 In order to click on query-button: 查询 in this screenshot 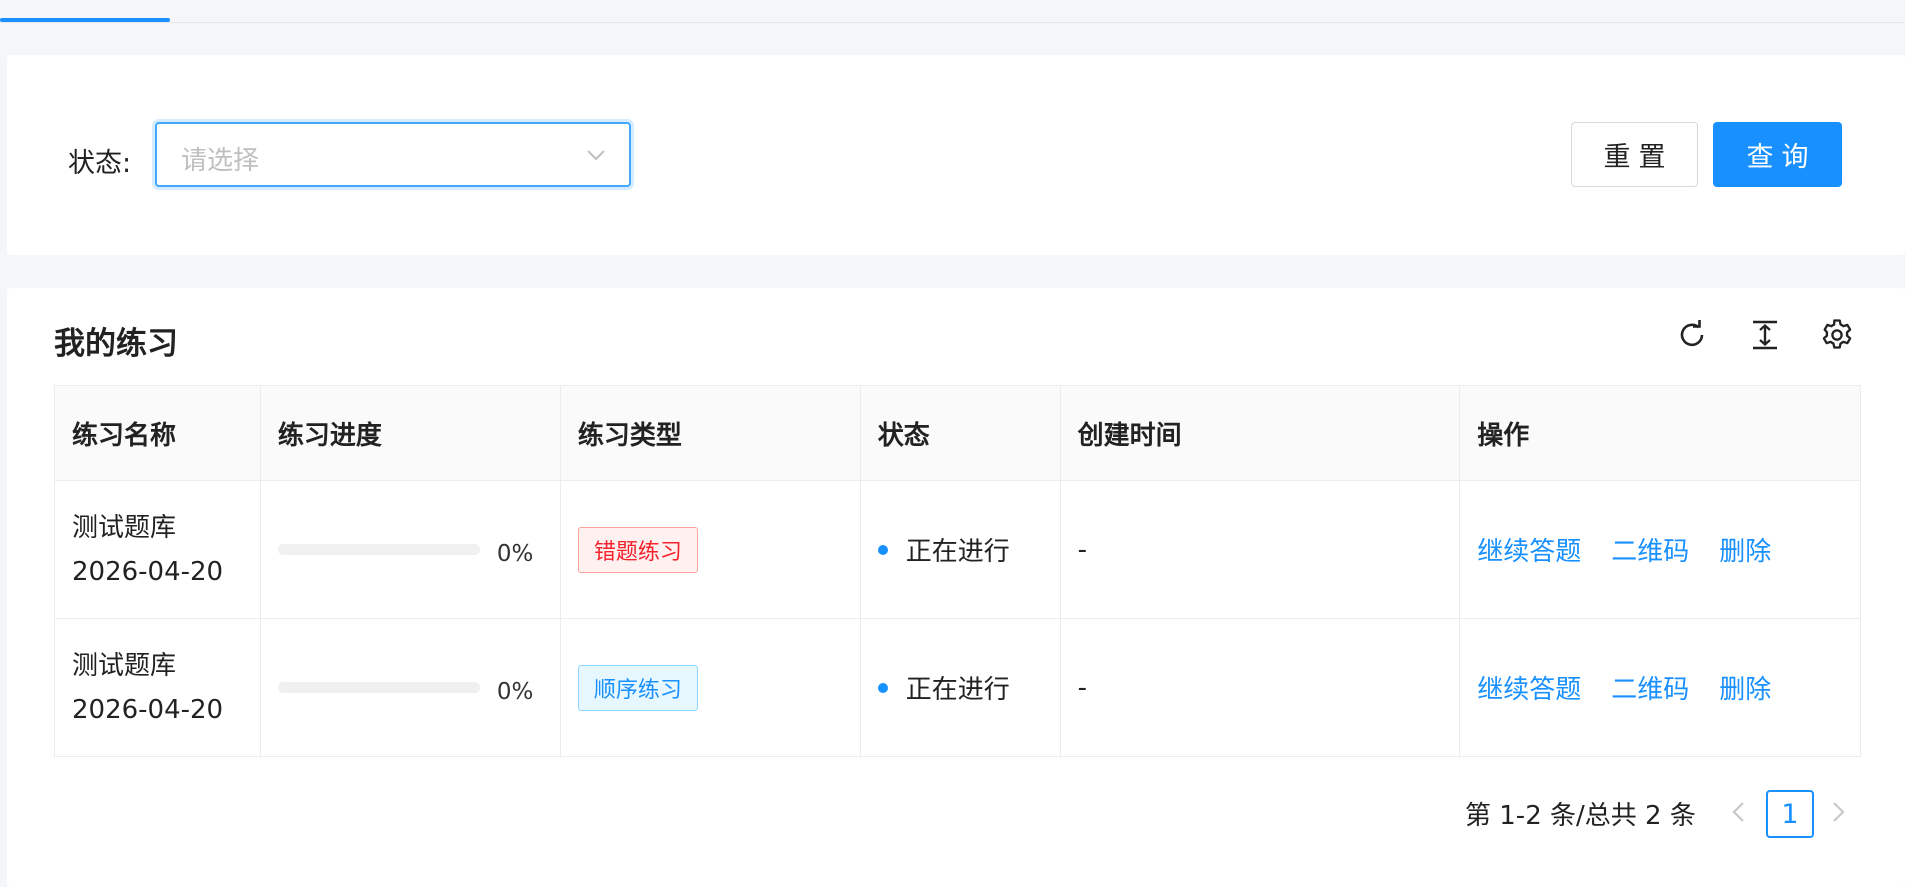, I will do `click(1777, 154)`.